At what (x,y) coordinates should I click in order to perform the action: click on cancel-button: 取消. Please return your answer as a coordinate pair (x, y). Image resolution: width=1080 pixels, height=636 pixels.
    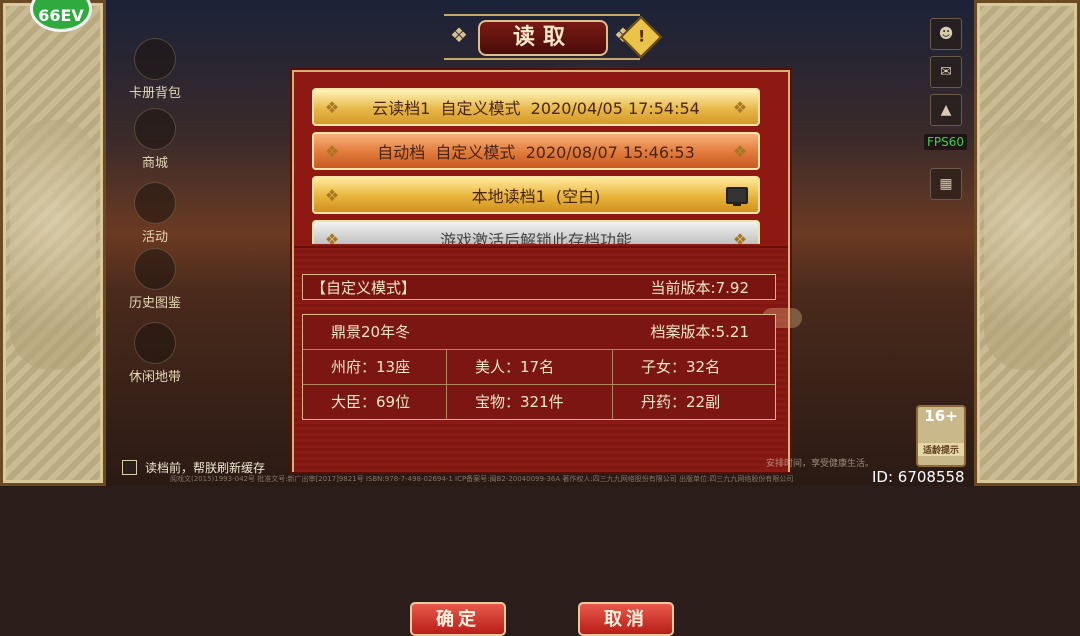
    Looking at the image, I should click on (626, 619).